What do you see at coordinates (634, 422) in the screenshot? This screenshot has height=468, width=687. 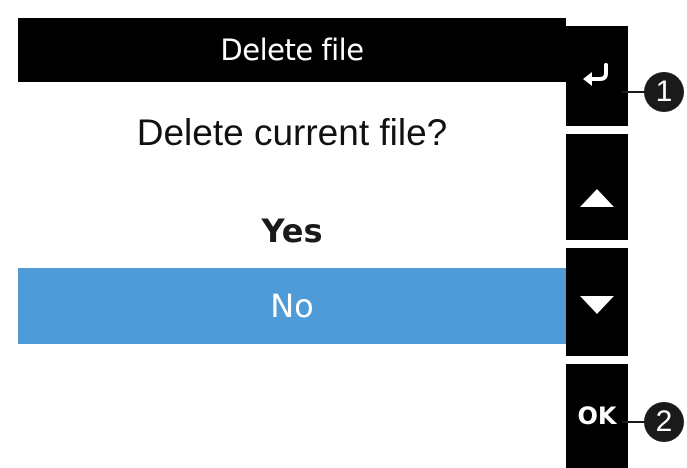 I see `callout-2-leader` at bounding box center [634, 422].